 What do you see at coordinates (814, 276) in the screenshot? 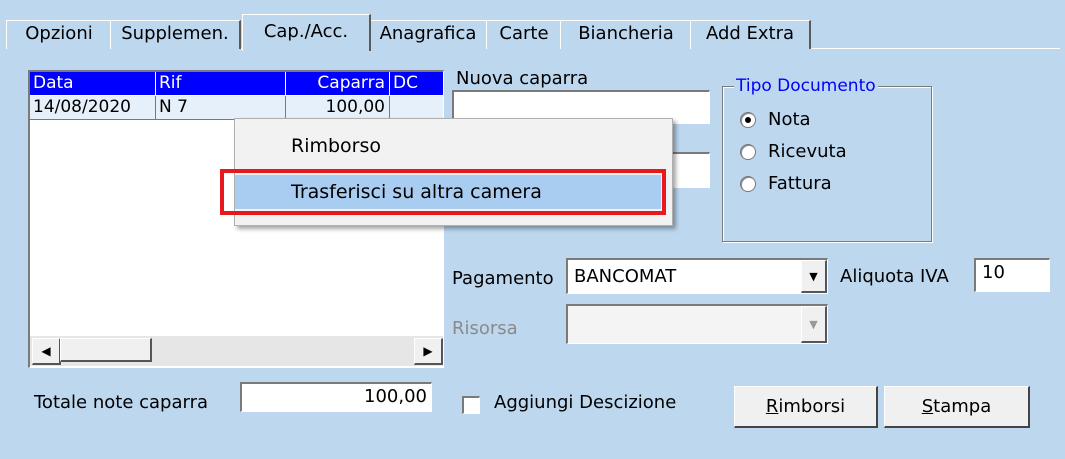
I see `chevron-down-icon: ▼` at bounding box center [814, 276].